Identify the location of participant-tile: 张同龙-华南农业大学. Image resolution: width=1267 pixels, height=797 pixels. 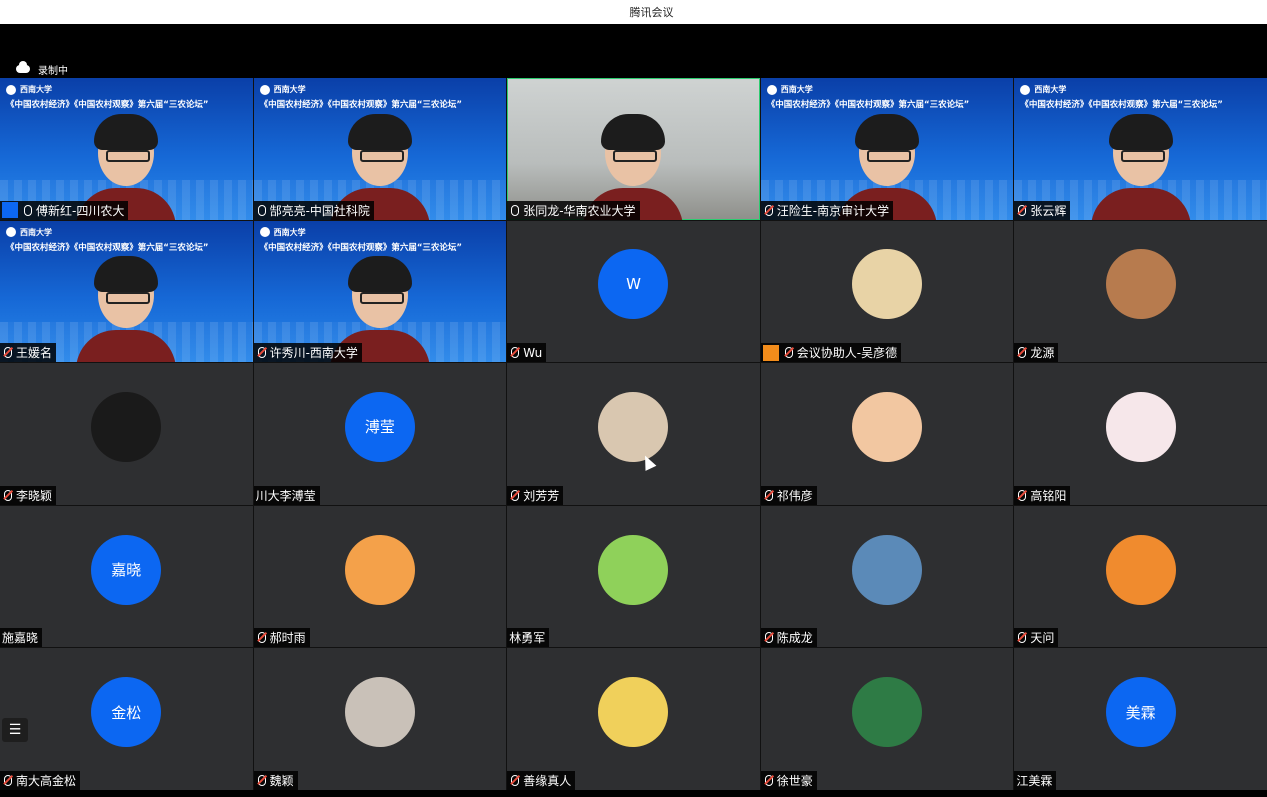
(633, 149).